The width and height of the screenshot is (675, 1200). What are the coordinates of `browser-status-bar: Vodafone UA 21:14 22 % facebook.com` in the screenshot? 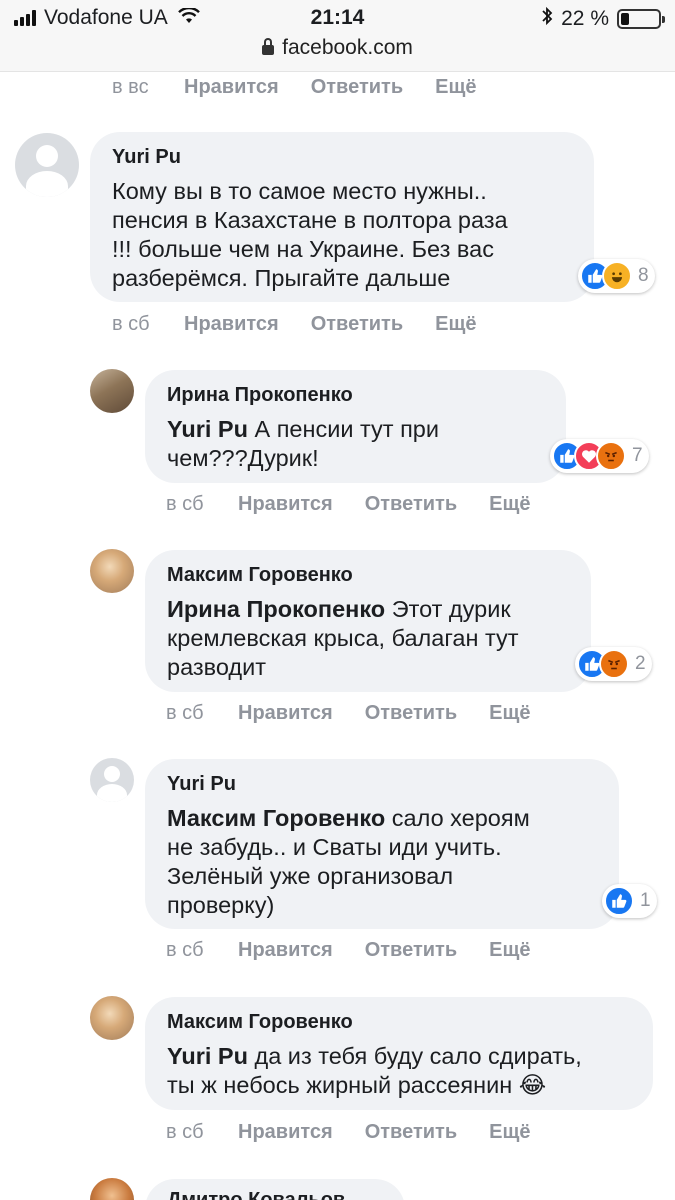 It's located at (337, 36).